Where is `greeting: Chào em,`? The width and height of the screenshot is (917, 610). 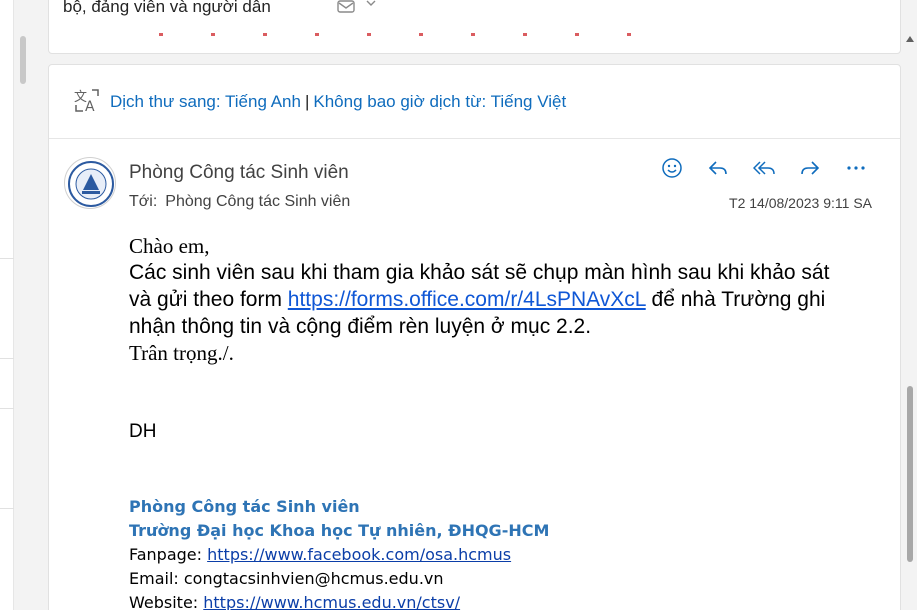
greeting: Chào em, is located at coordinates (169, 246).